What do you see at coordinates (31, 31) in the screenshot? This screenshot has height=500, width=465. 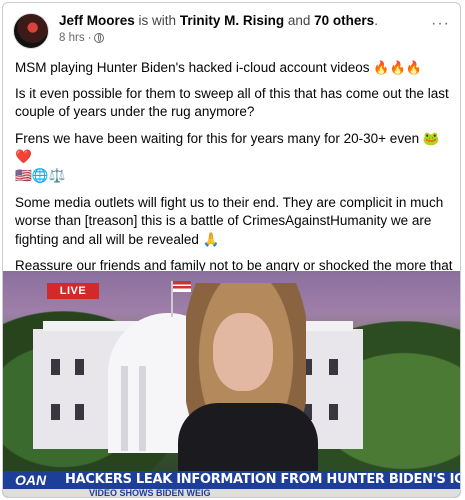 I see `author-avatar` at bounding box center [31, 31].